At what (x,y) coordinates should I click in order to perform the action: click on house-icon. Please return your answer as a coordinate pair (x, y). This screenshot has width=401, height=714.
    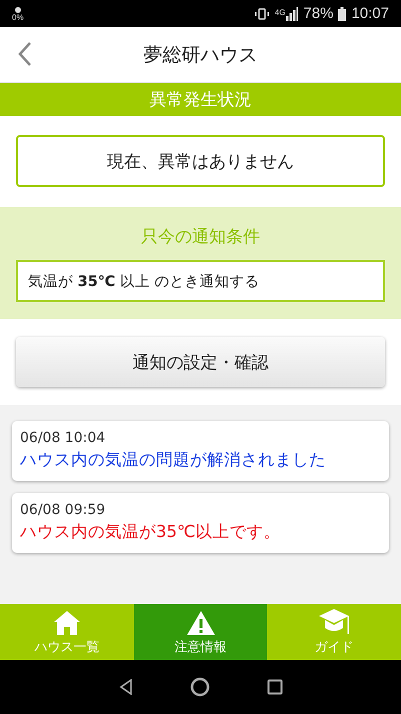
    Looking at the image, I should click on (66, 623).